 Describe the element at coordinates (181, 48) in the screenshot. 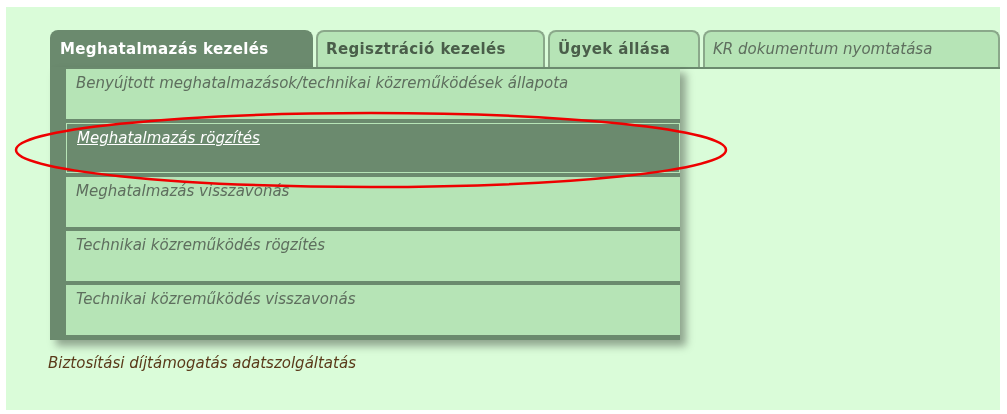

I see `tab: Meghatalmazás kezelés` at that location.